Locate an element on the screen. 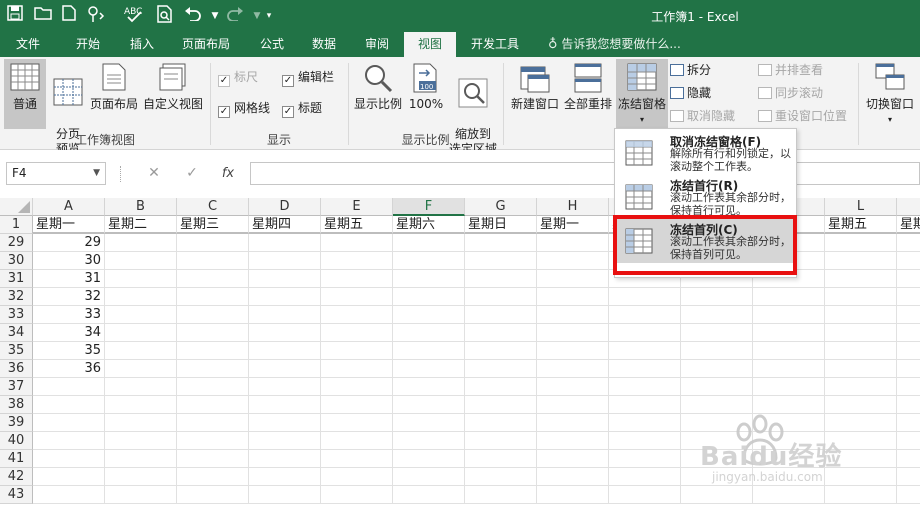  header-cell: 星期一 is located at coordinates (573, 225).